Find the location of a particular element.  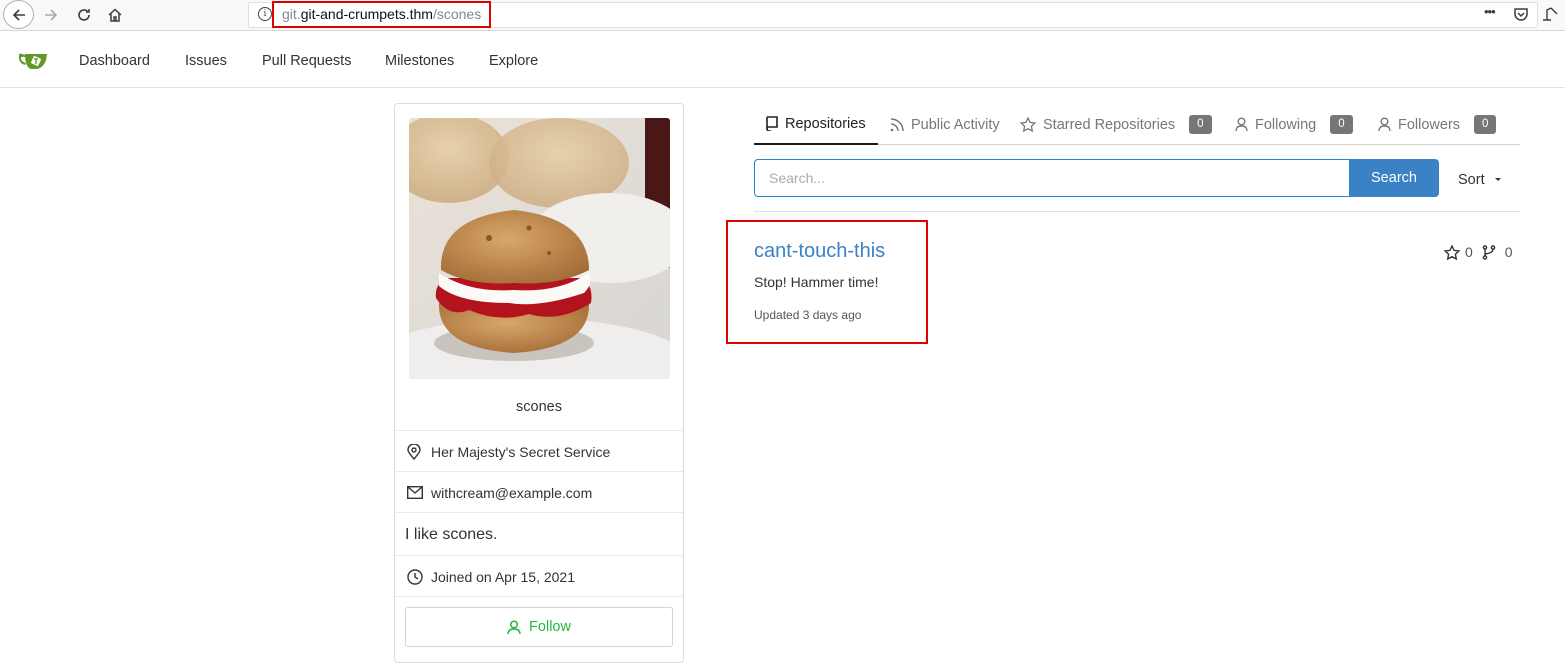

gitea-logo-icon is located at coordinates (33, 63).